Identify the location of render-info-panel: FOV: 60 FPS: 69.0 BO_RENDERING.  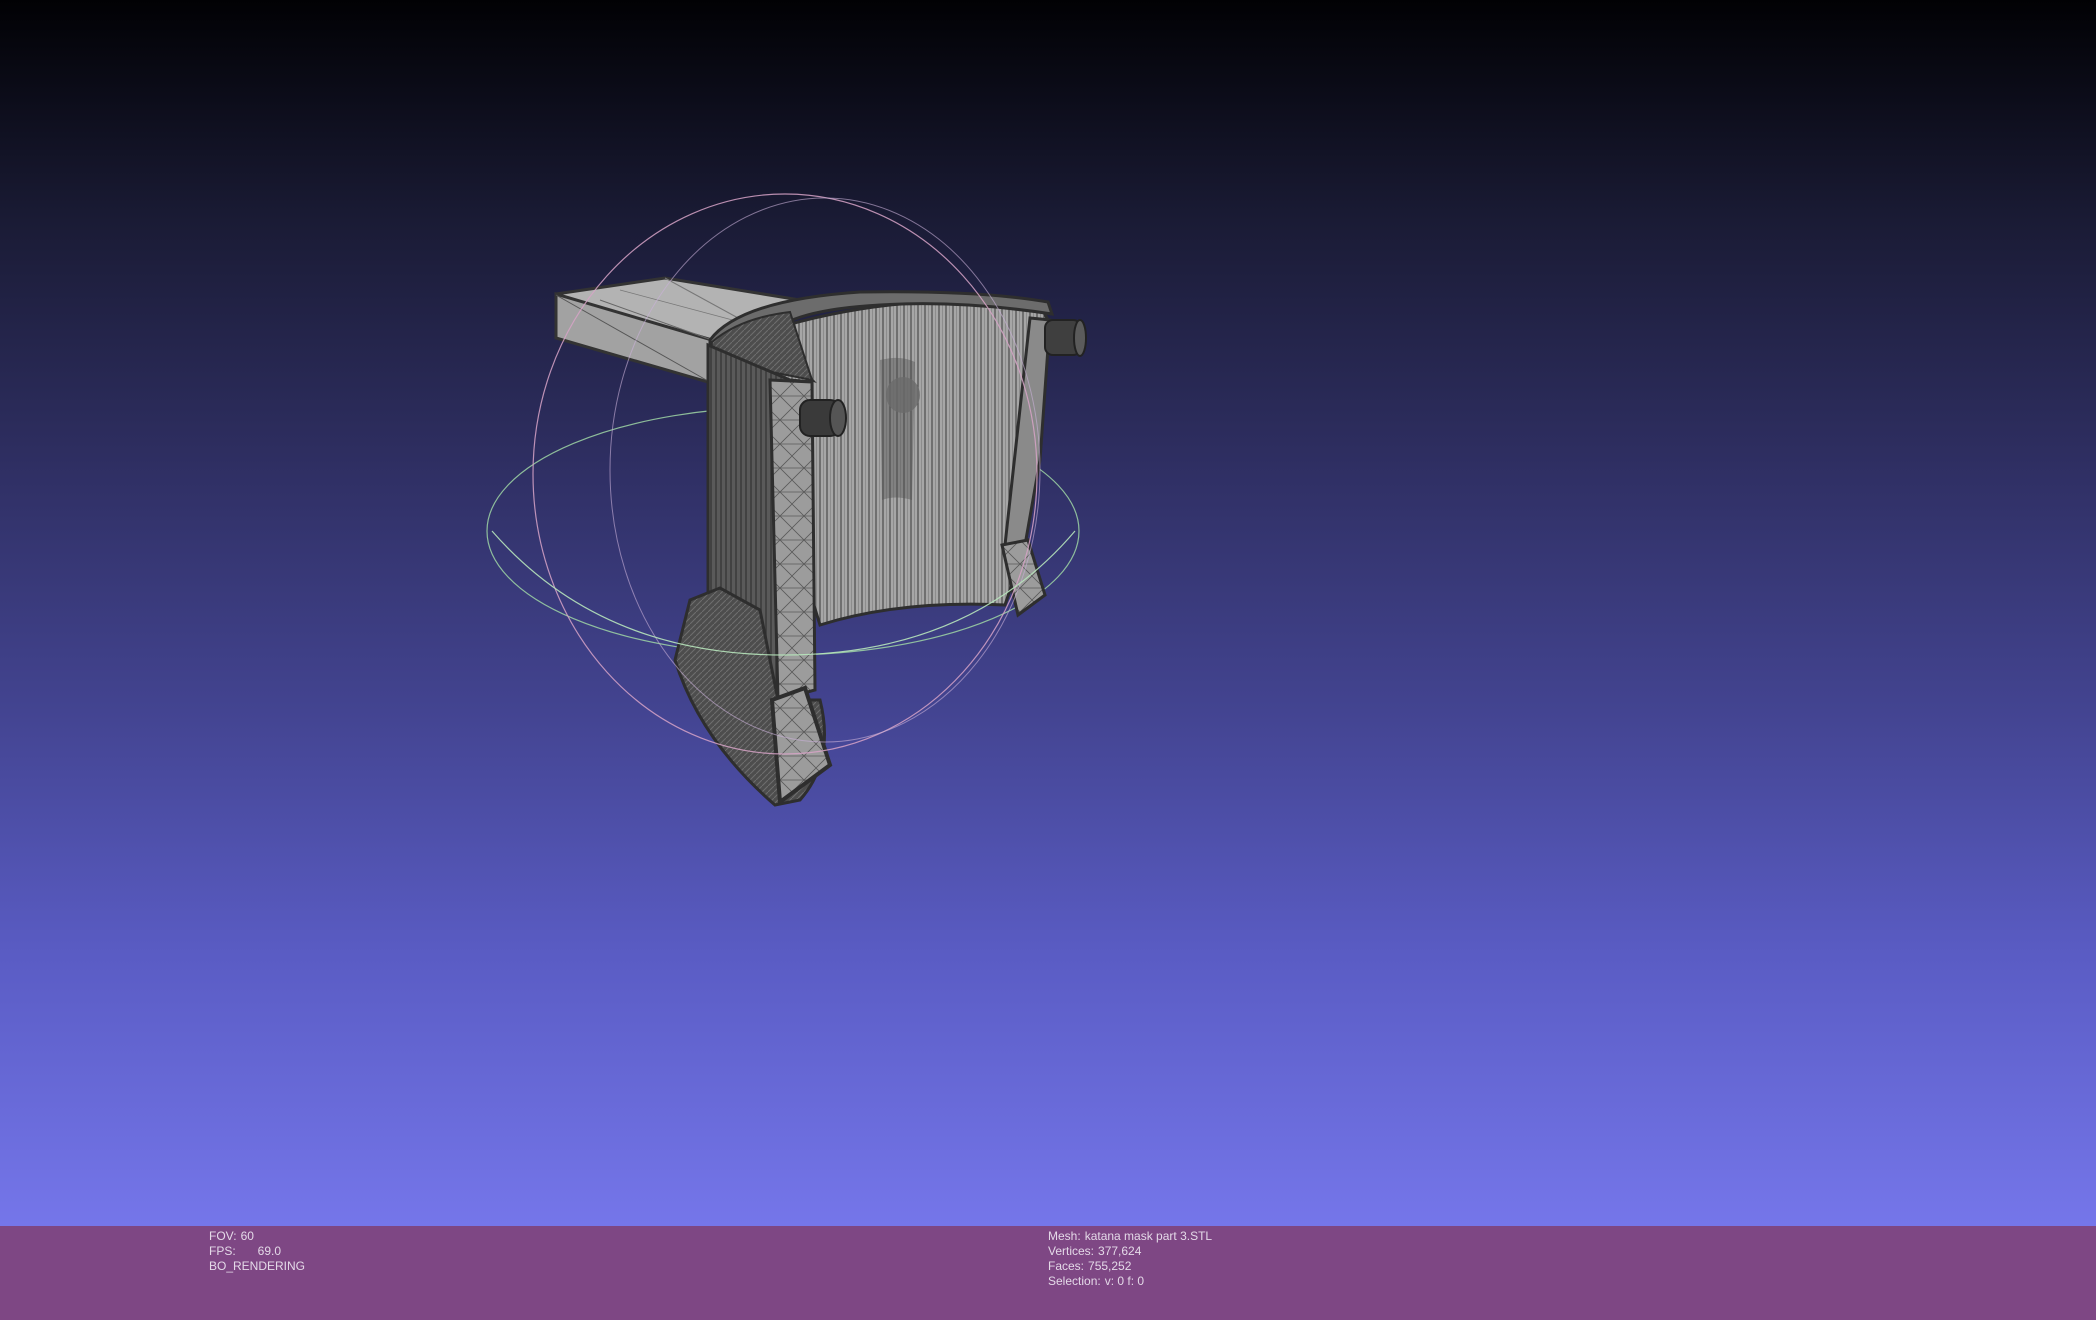
(257, 1251).